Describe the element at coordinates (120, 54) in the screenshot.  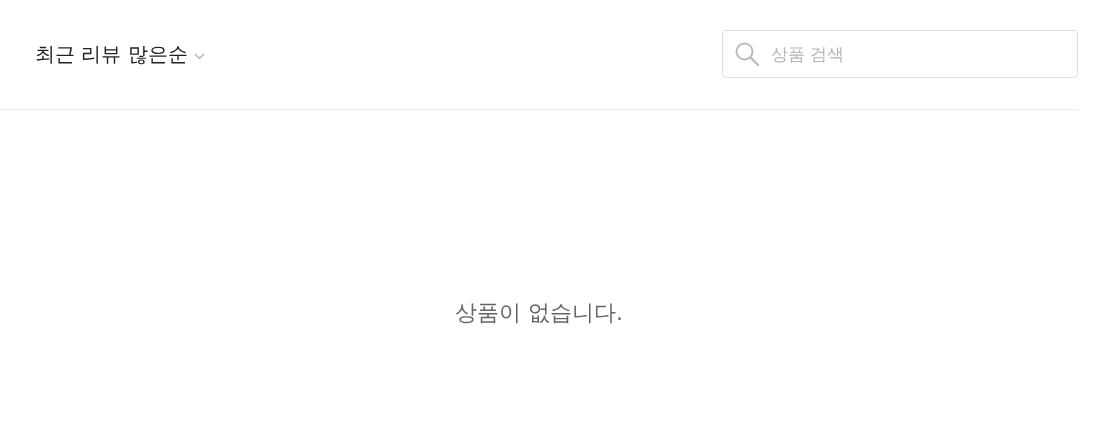
I see `sort-dropdown: 최근 리뷰 많은순` at that location.